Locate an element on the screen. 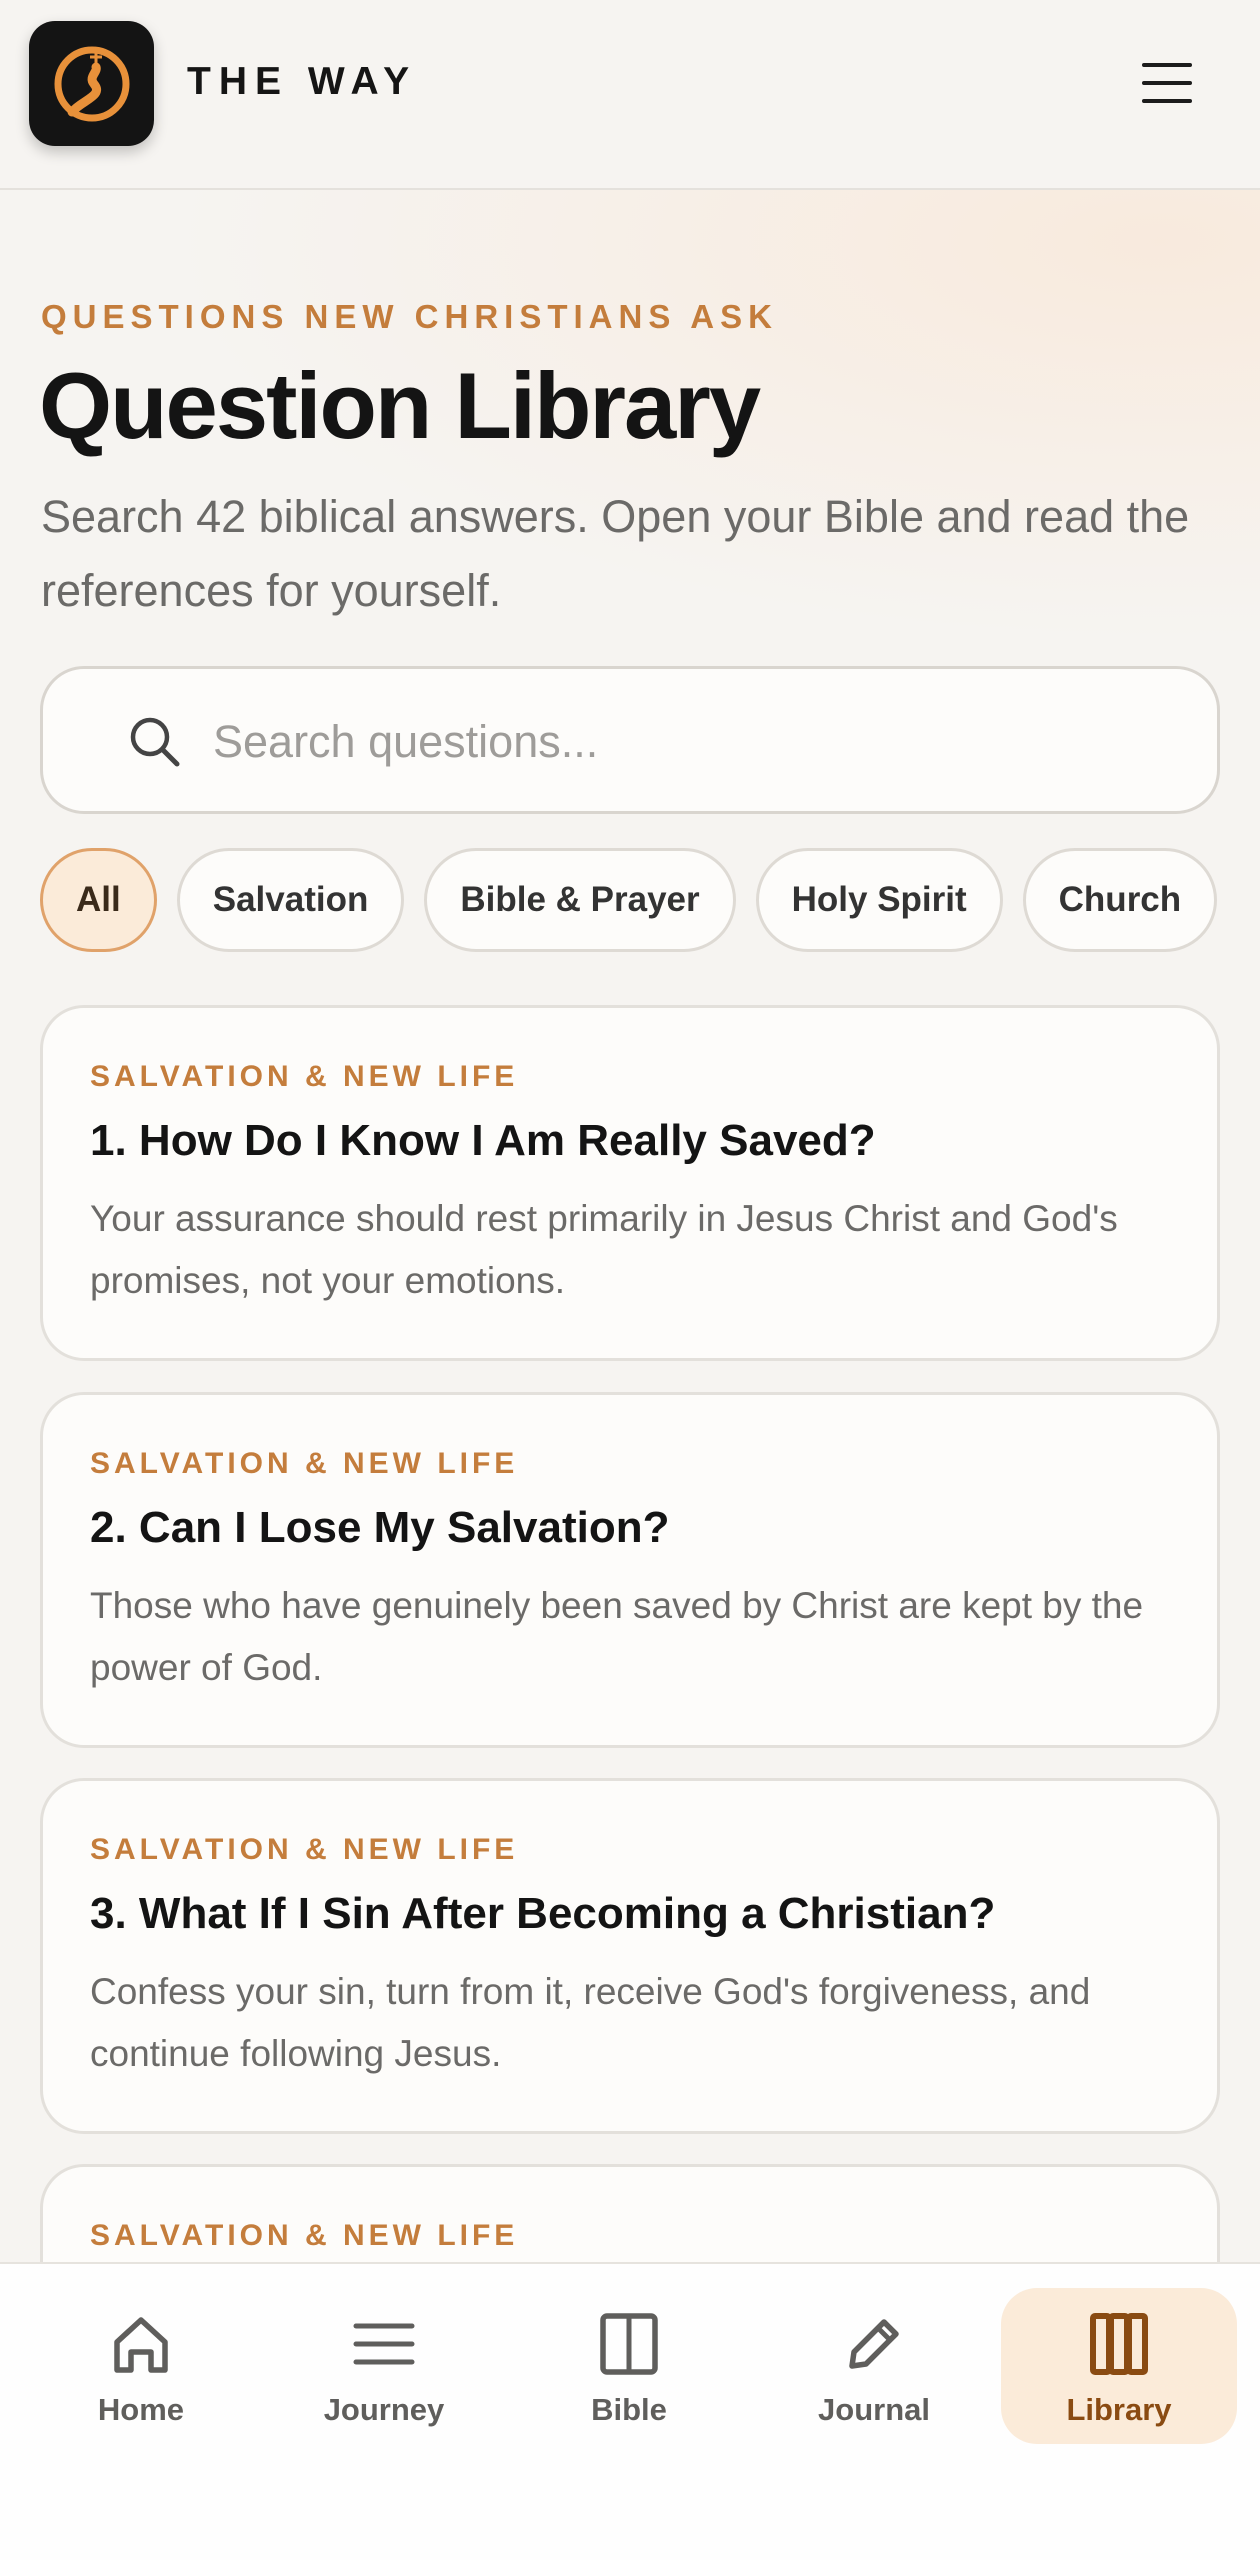 The width and height of the screenshot is (1260, 2560). app-logo is located at coordinates (91, 83).